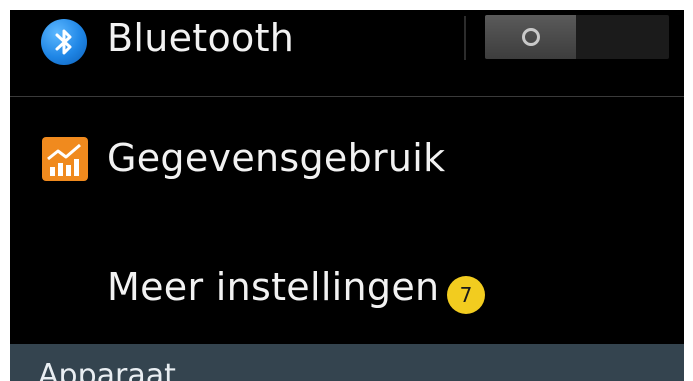 The height and width of the screenshot is (381, 693). I want to click on off-indicator-icon, so click(530, 37).